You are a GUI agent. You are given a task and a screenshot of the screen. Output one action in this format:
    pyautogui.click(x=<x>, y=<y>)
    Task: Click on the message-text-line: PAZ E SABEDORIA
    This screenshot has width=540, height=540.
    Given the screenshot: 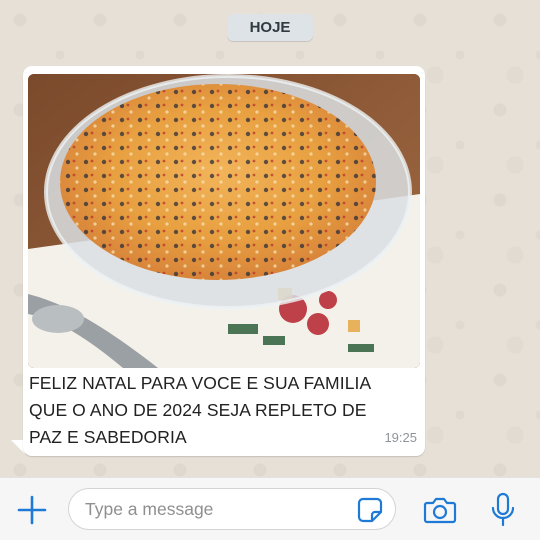 What is the action you would take?
    pyautogui.click(x=108, y=437)
    